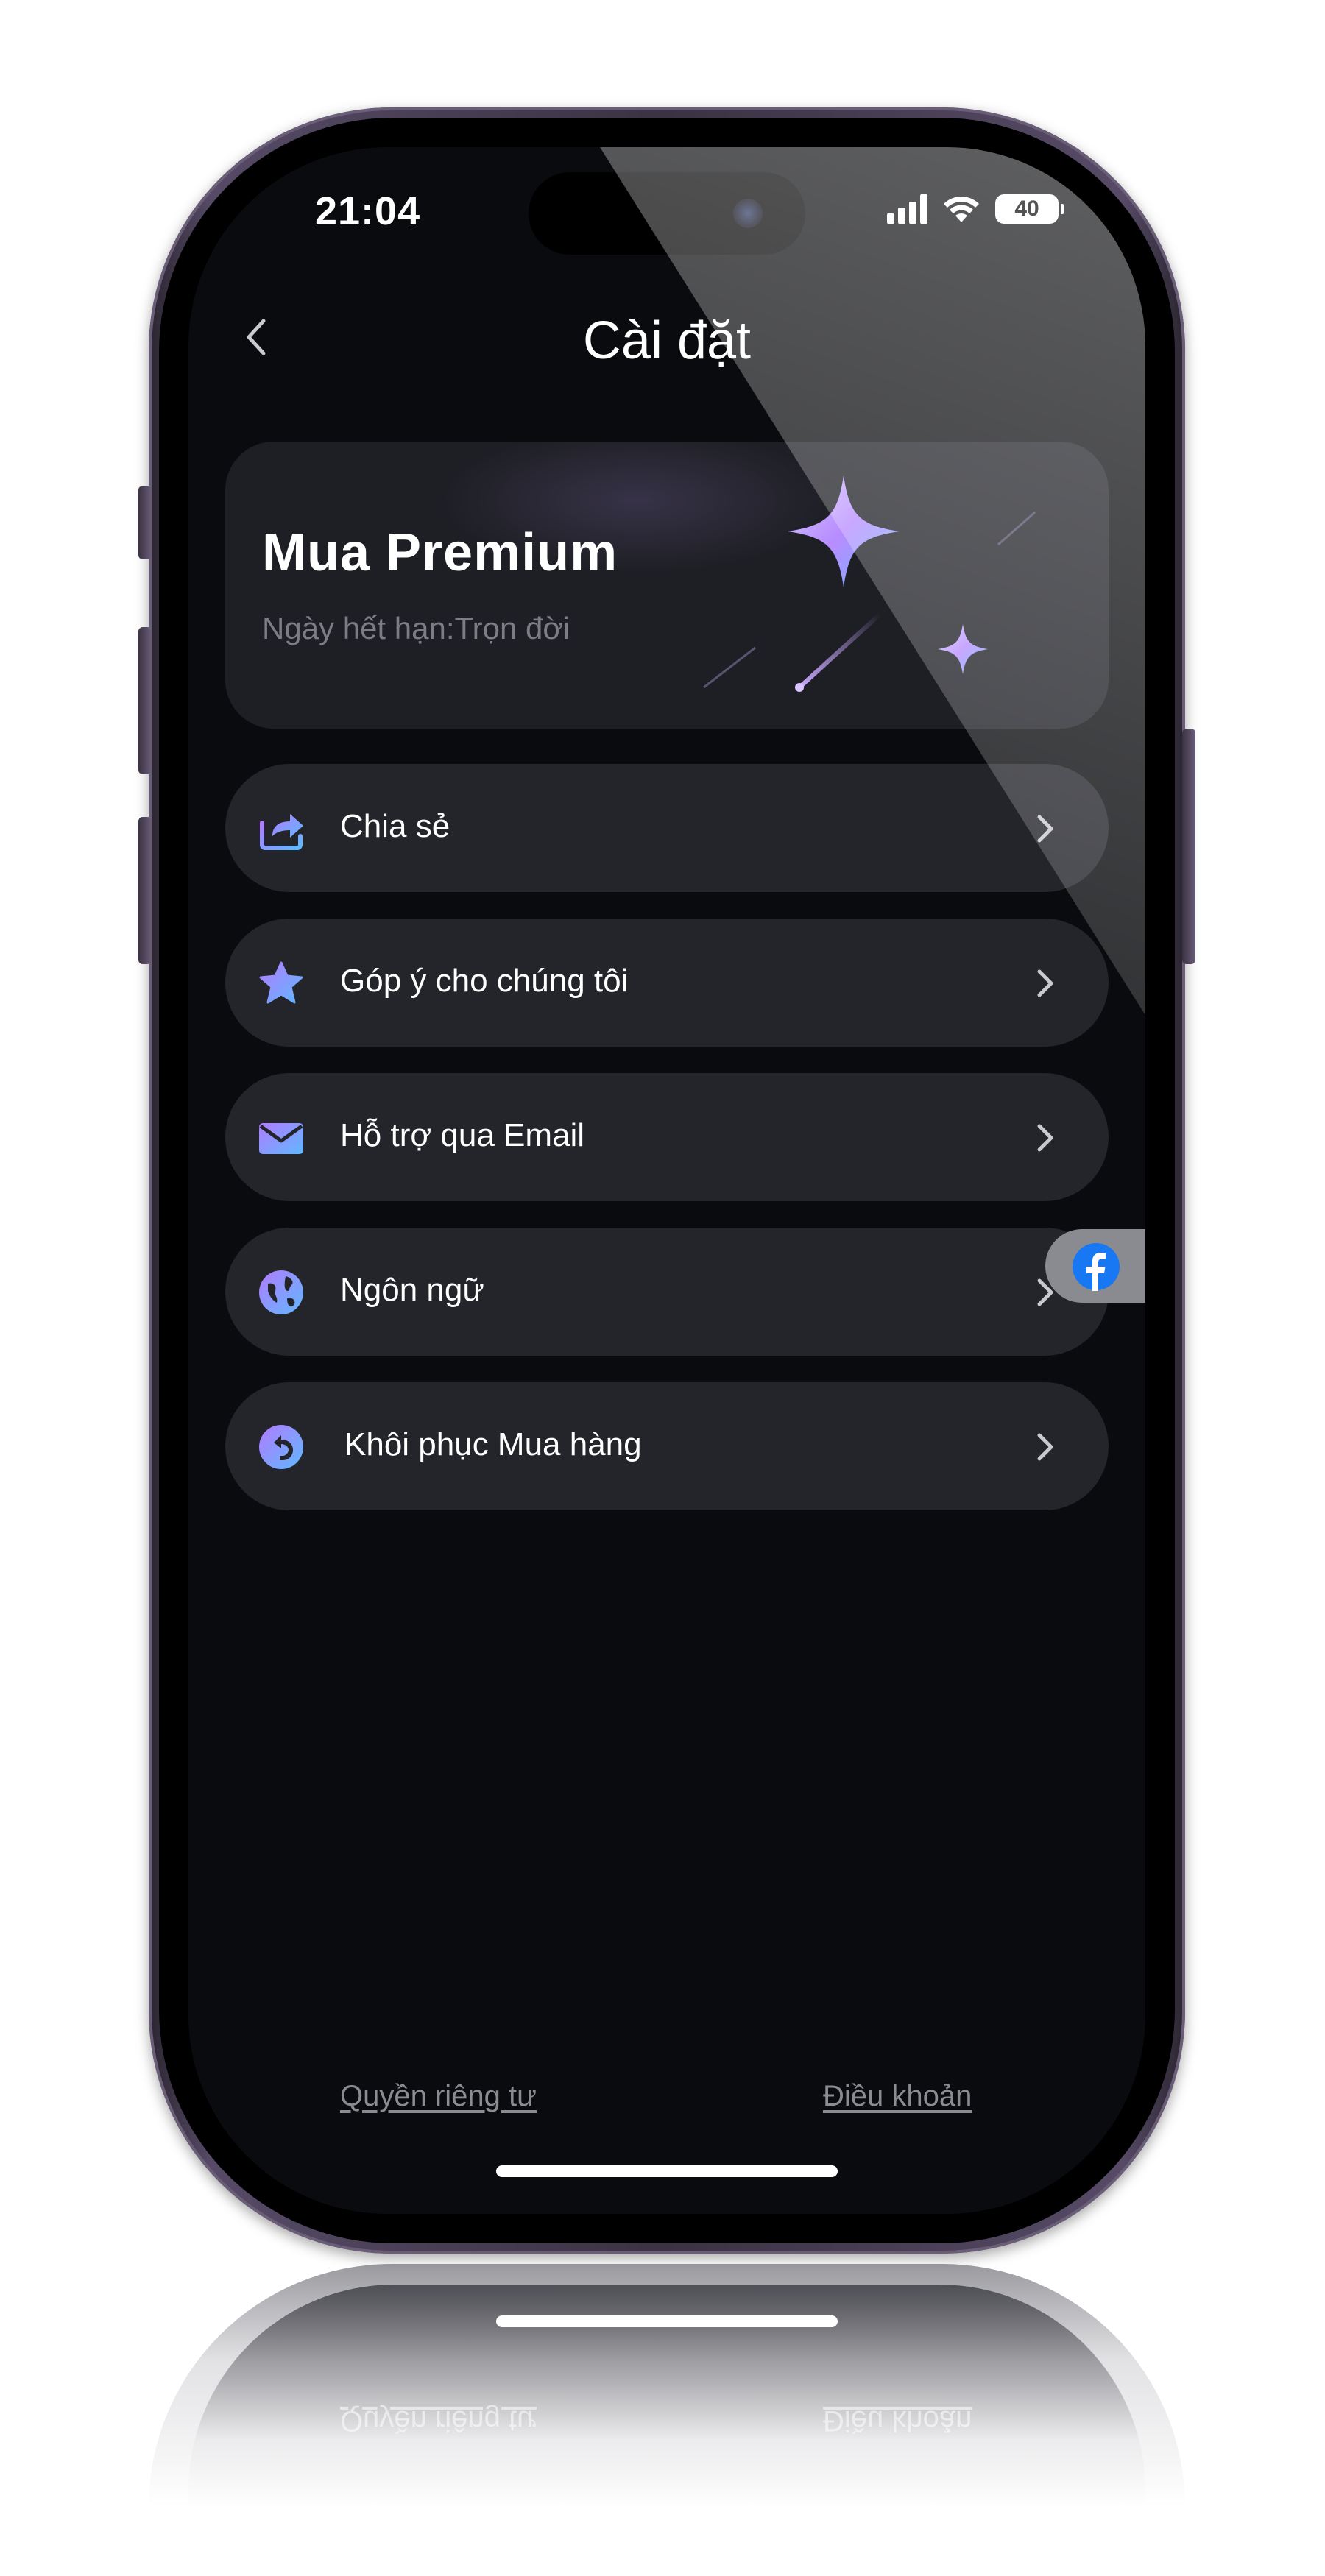 The image size is (1325, 2576). Describe the element at coordinates (416, 628) in the screenshot. I see `premium-expiry: Ngày hết hạn:Trọn đời` at that location.